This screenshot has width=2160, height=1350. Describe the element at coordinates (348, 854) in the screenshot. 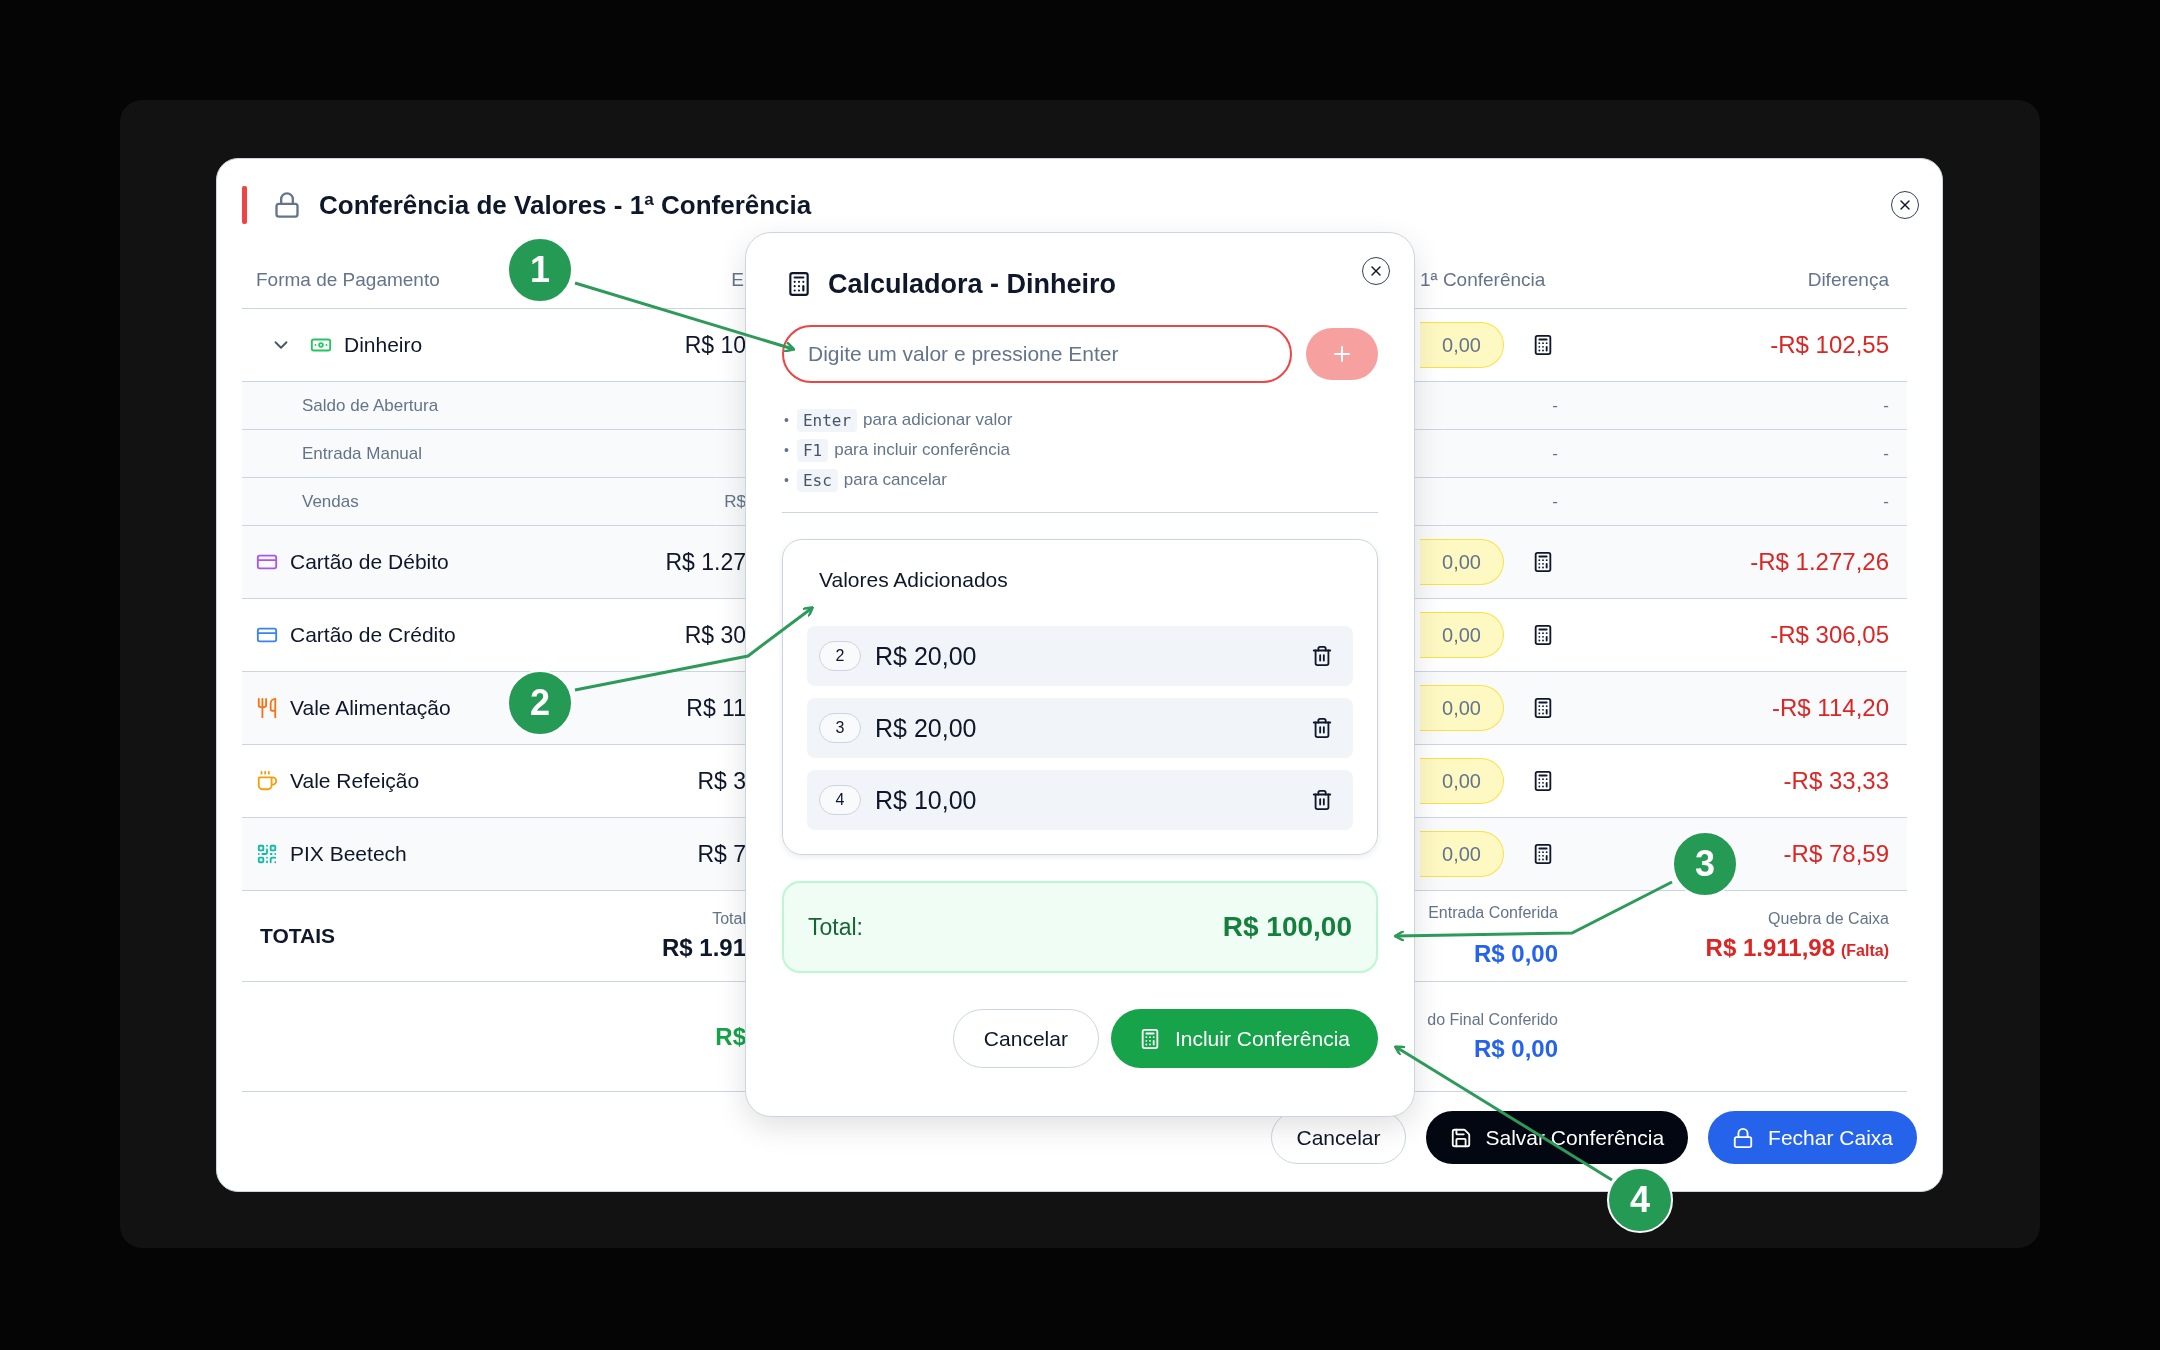

I see `payment-method: PIX Beetech` at that location.